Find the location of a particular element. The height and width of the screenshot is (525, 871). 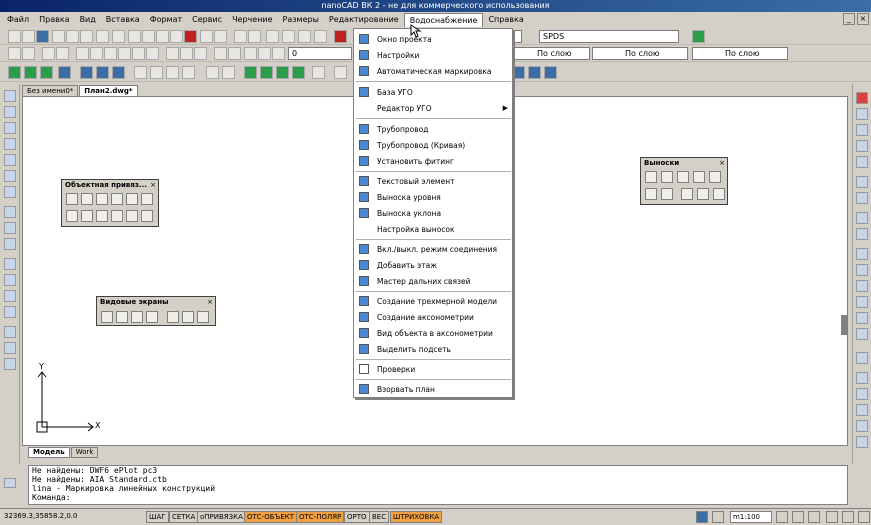

command-prompt: Команда: is located at coordinates (439, 497).